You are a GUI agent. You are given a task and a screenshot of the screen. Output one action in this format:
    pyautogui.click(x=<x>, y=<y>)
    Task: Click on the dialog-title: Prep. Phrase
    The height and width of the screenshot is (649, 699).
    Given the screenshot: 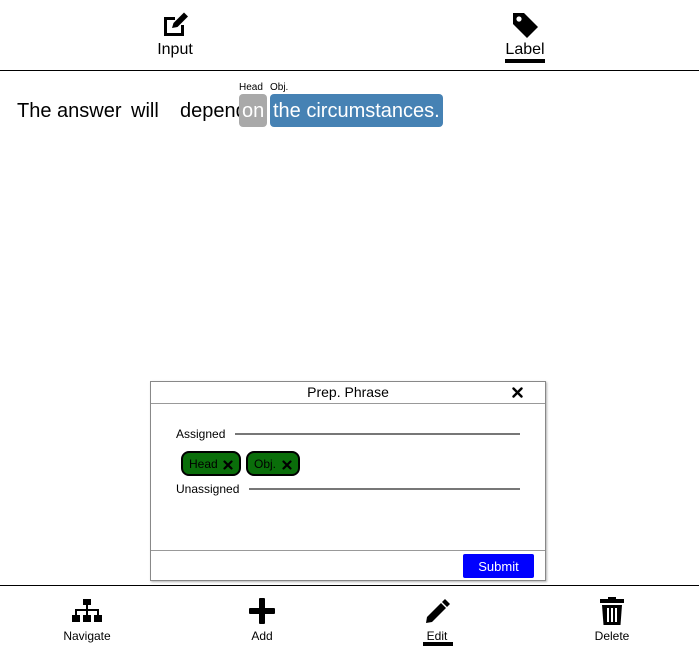 What is the action you would take?
    pyautogui.click(x=348, y=392)
    